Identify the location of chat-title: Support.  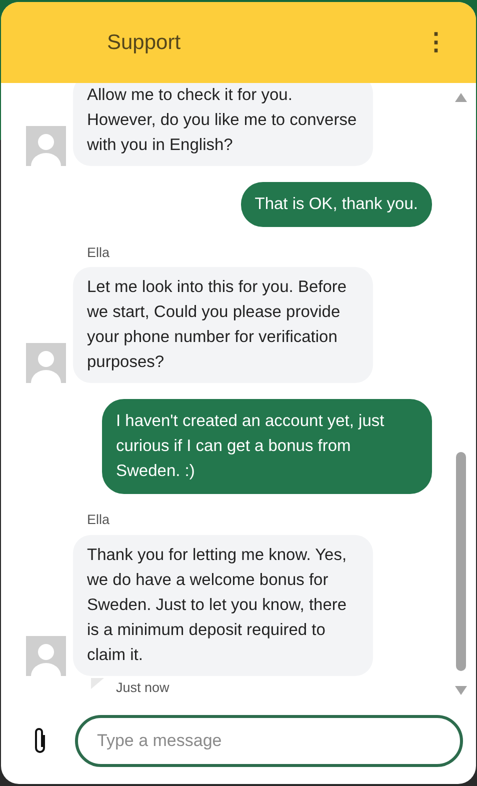
(144, 43).